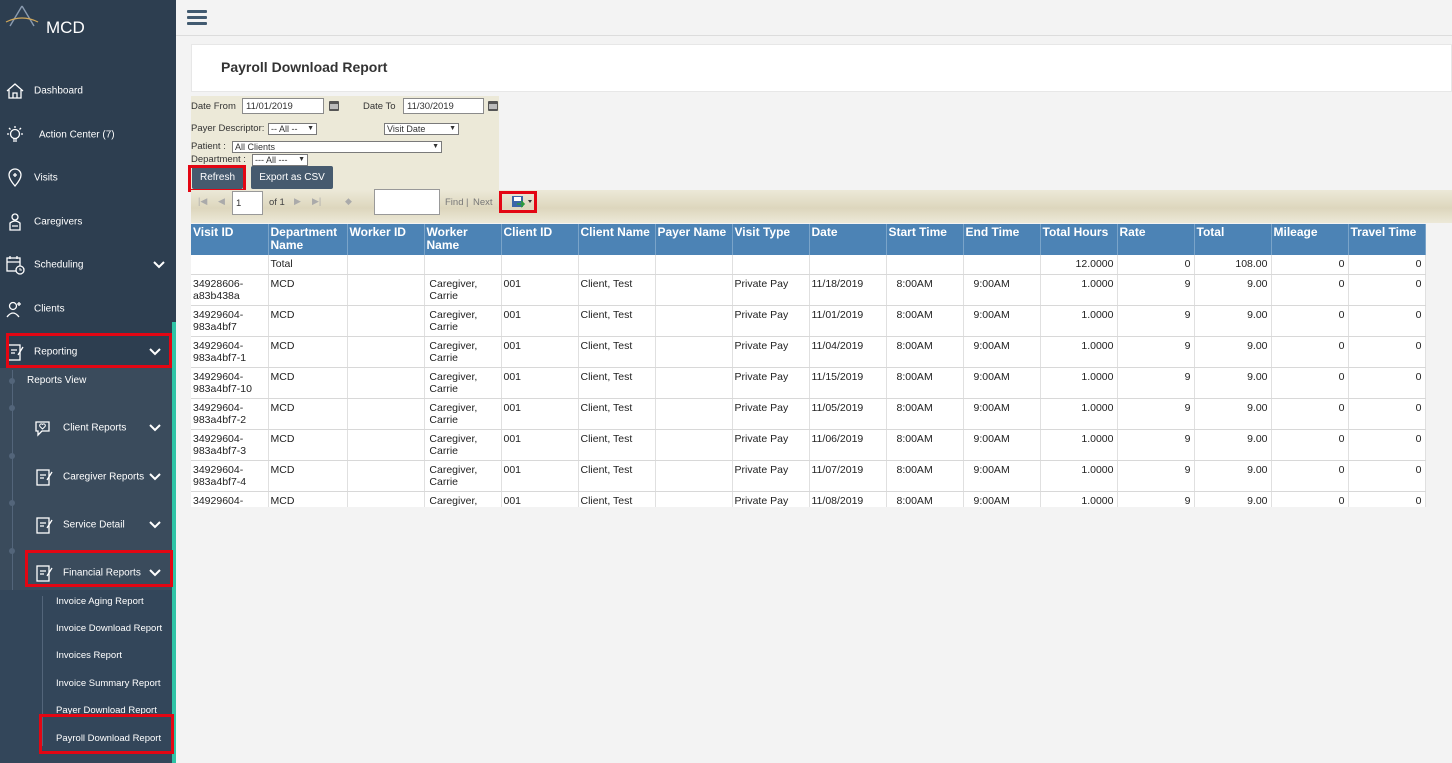 The image size is (1452, 763). Describe the element at coordinates (247, 203) in the screenshot. I see `page-number-input` at that location.